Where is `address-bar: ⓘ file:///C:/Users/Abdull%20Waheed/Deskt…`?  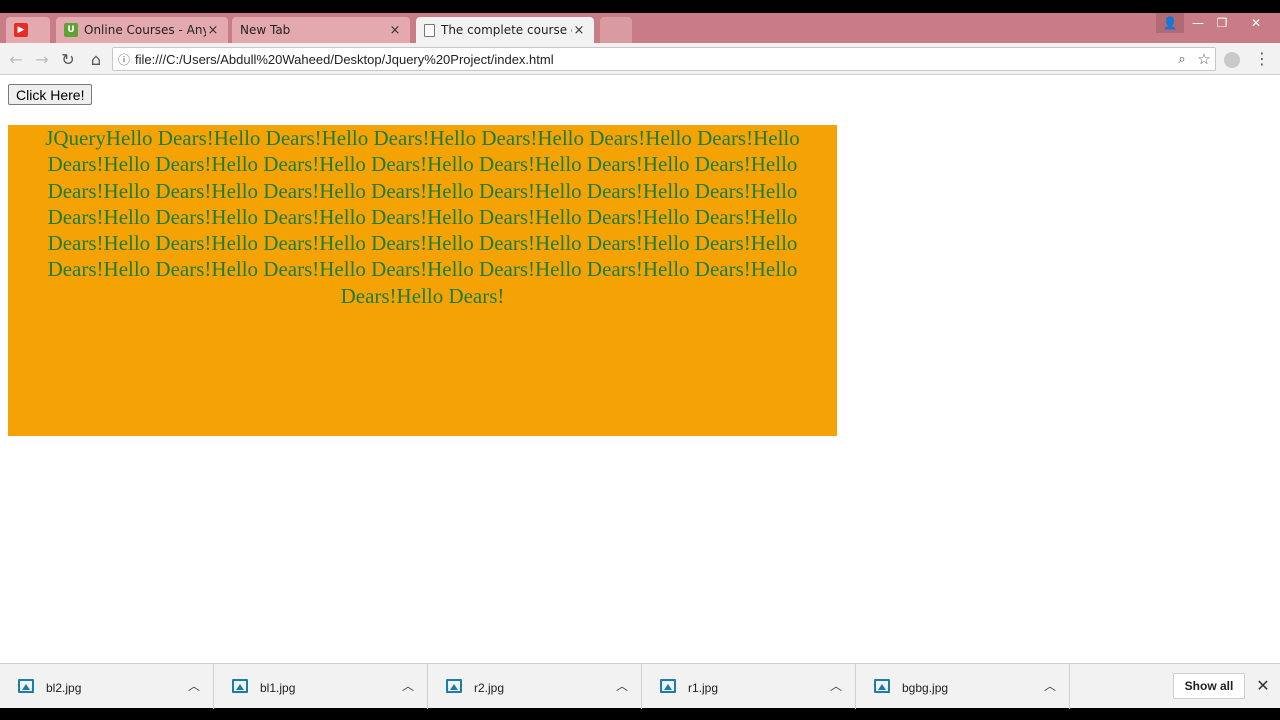
address-bar: ⓘ file:///C:/Users/Abdull%20Waheed/Deskt… is located at coordinates (664, 59).